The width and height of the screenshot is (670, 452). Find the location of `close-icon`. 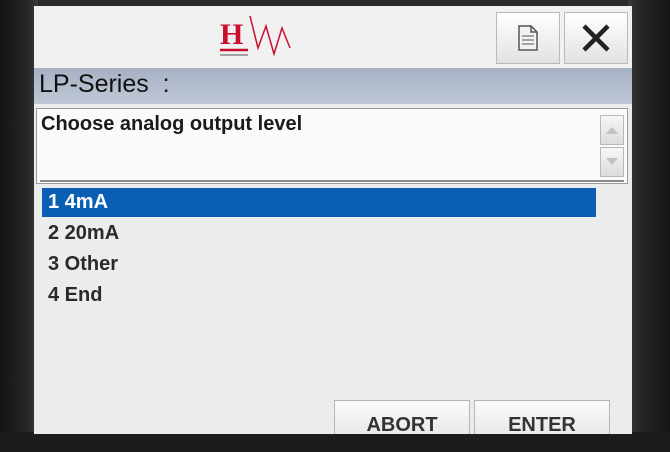

close-icon is located at coordinates (596, 38).